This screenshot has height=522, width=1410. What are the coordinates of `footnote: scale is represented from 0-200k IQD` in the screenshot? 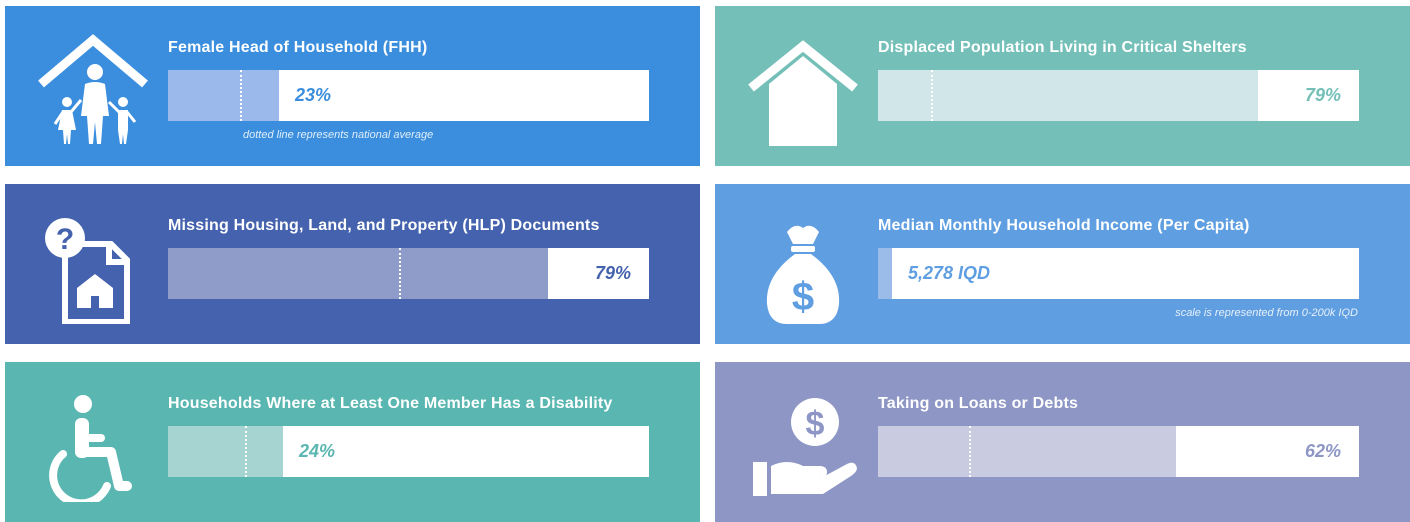 It's located at (1266, 313).